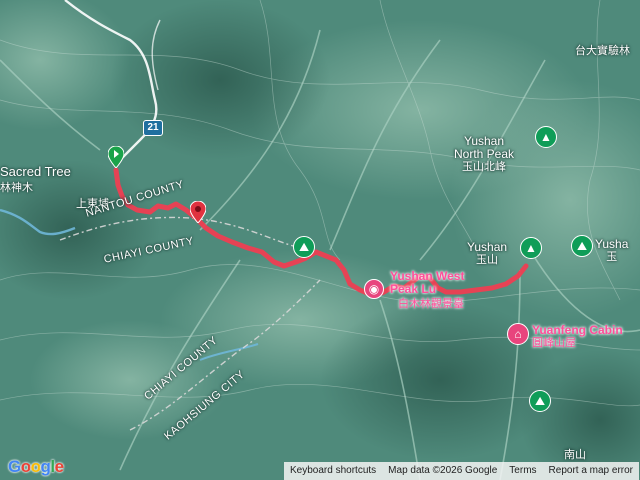 The height and width of the screenshot is (480, 640). I want to click on nanshan-label: 南山, so click(575, 455).